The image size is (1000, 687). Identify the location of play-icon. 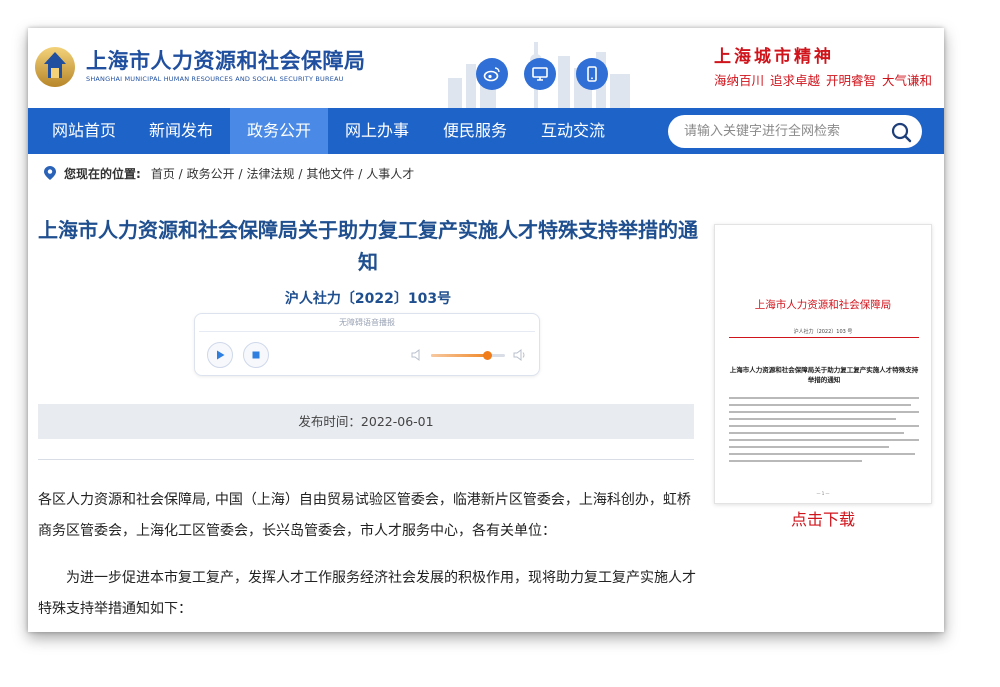
(221, 355).